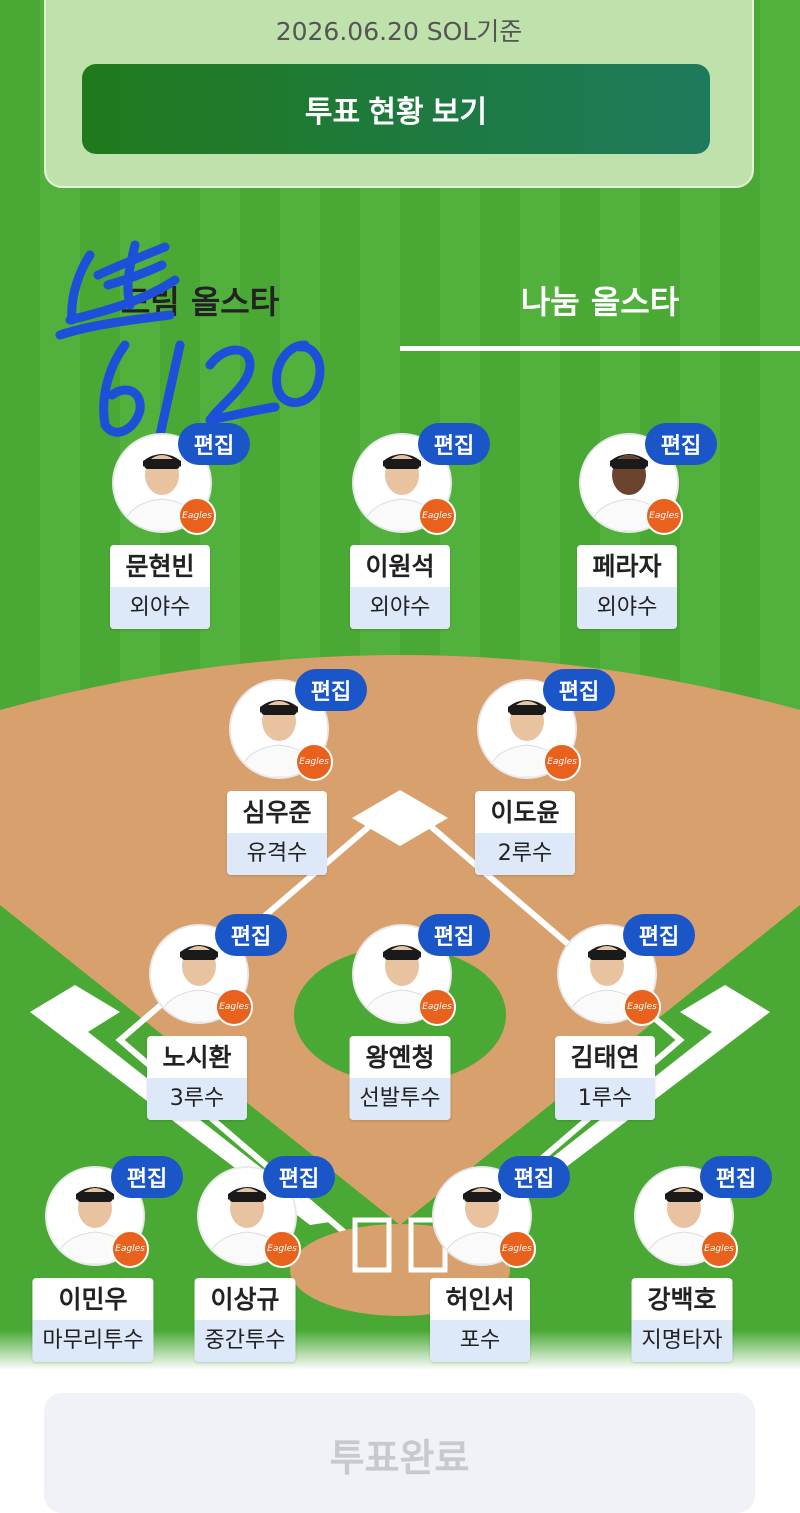  I want to click on player-card: 편집 Eagles 왕옌청 선발투수, so click(400, 1039).